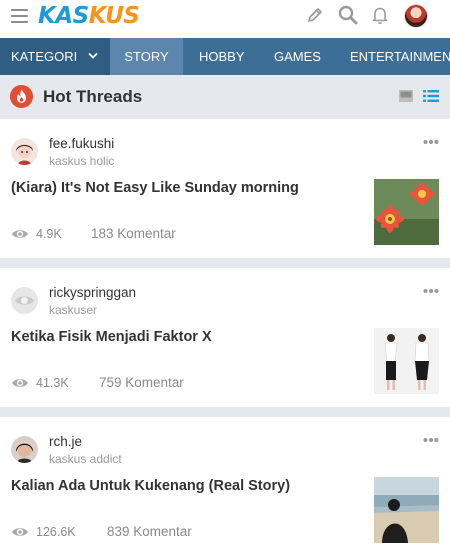 This screenshot has width=450, height=556. Describe the element at coordinates (44, 56) in the screenshot. I see `kategori-label: KATEGORI` at that location.